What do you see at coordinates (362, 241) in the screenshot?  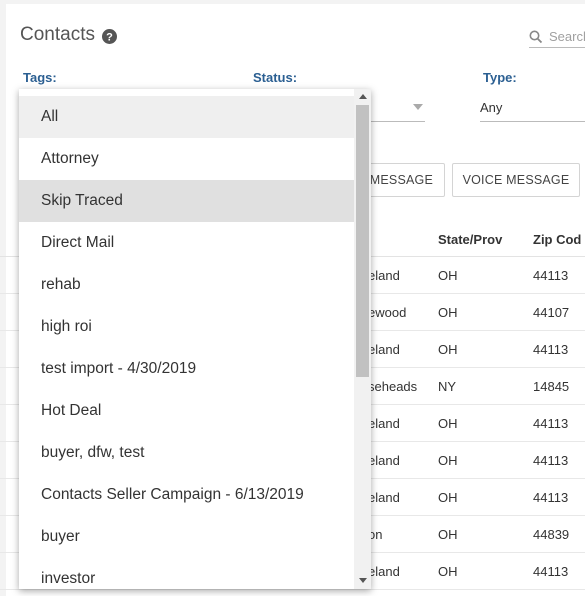 I see `scrollbar-thumb` at bounding box center [362, 241].